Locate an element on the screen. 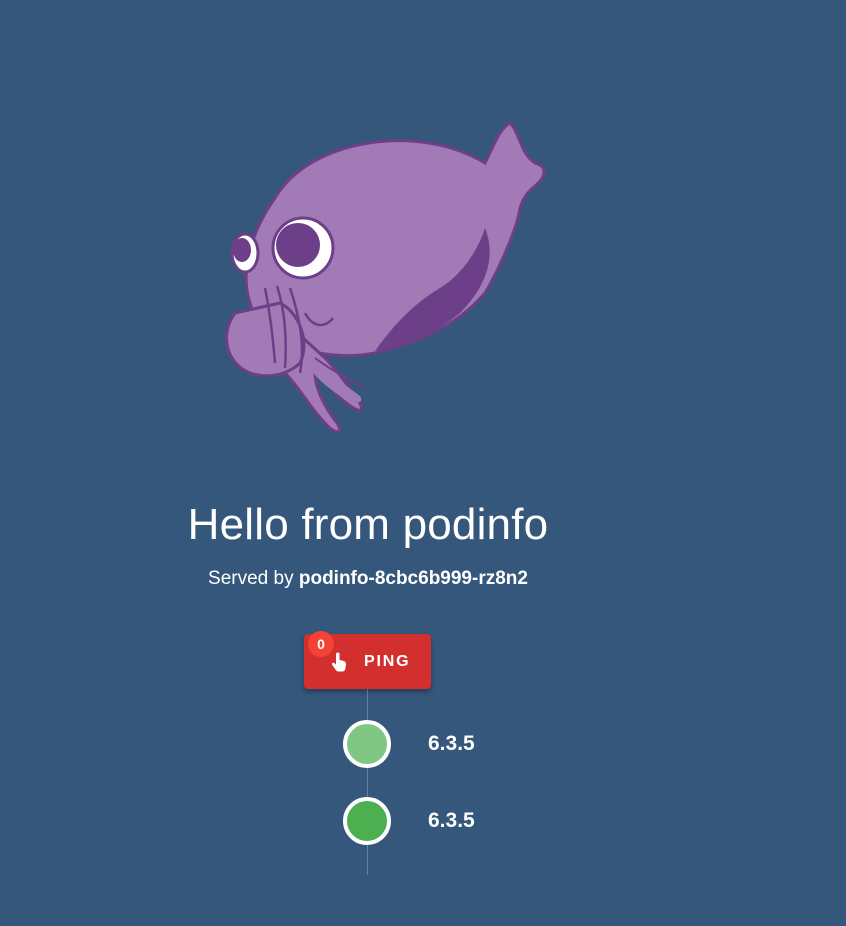 Image resolution: width=846 pixels, height=926 pixels. served-by-label: Served by is located at coordinates (251, 578).